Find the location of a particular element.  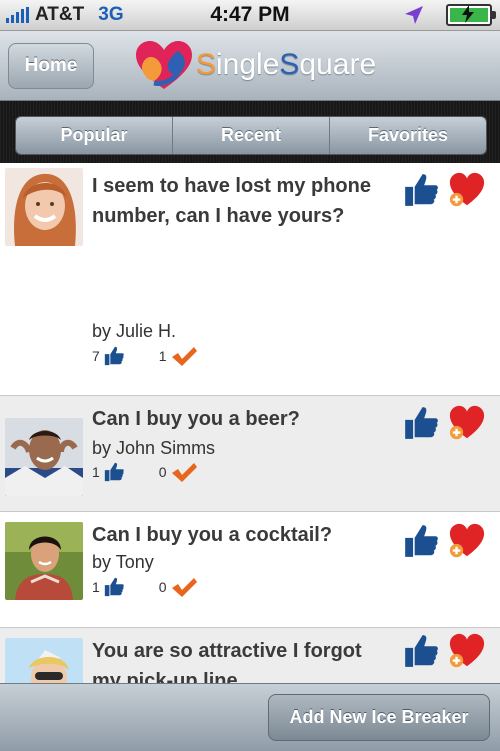

tab-popular: Popular is located at coordinates (94, 135).